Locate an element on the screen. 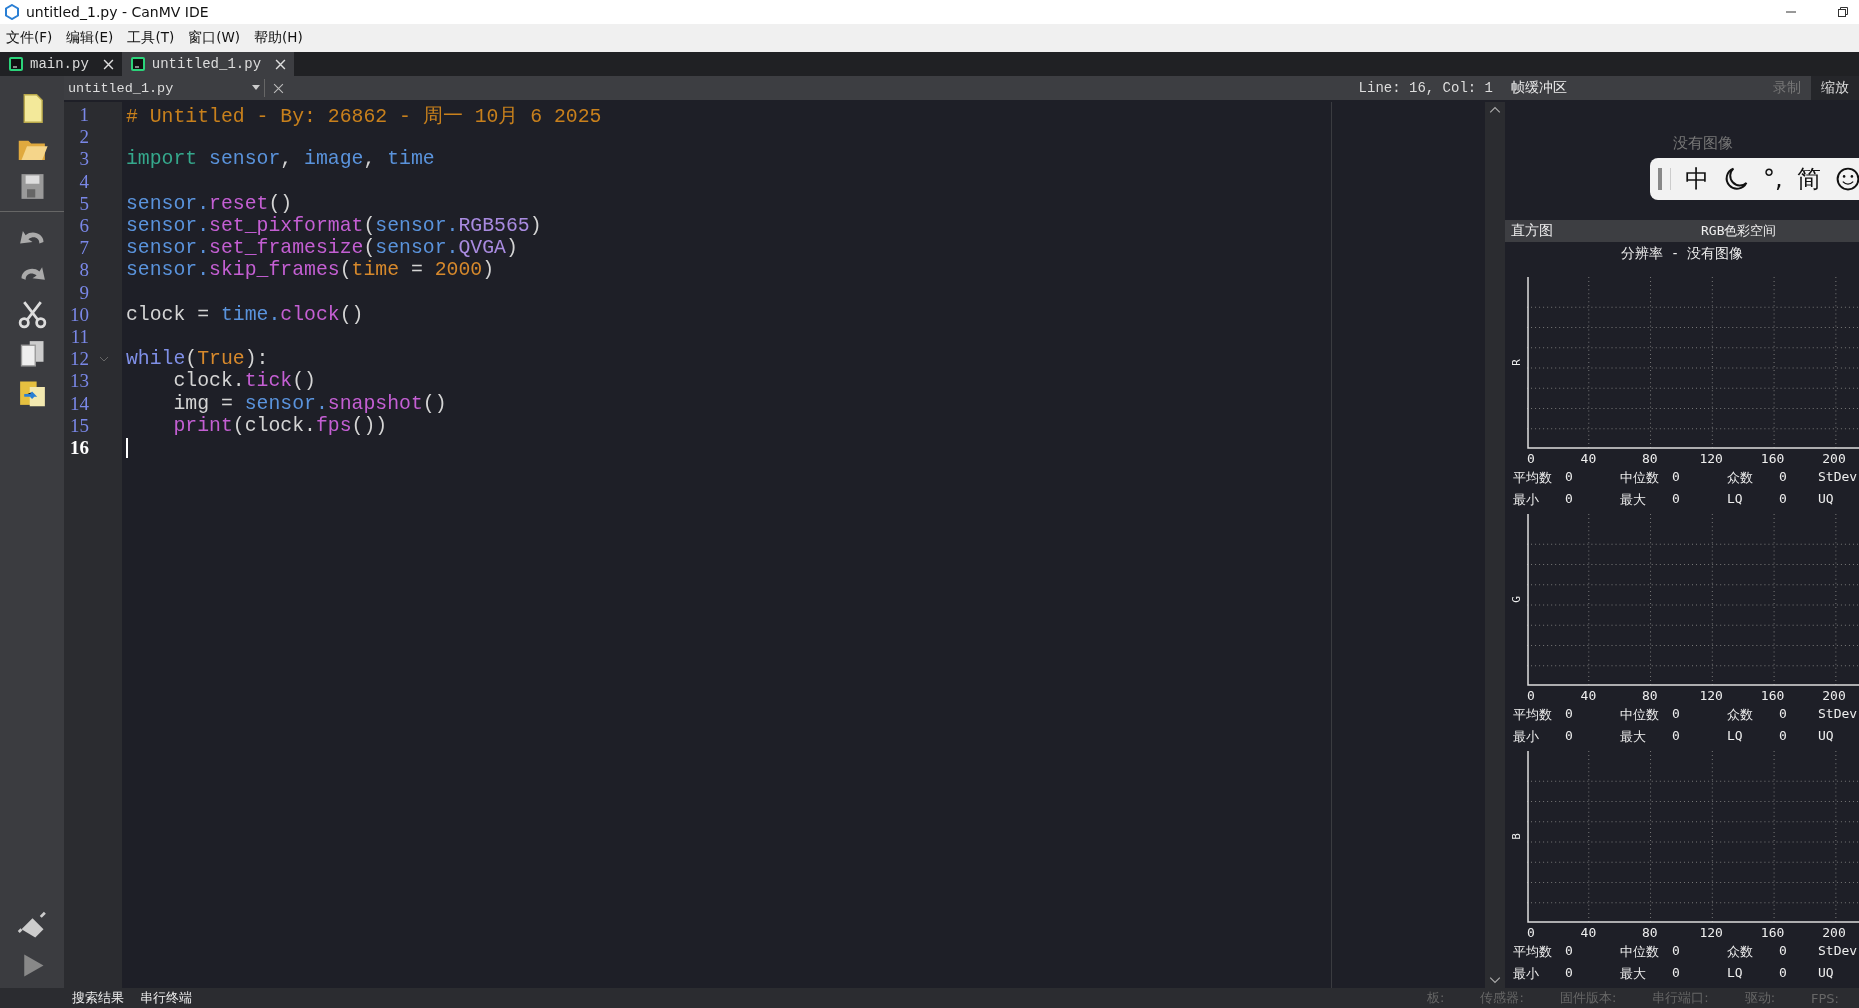  moon-icon is located at coordinates (1736, 179).